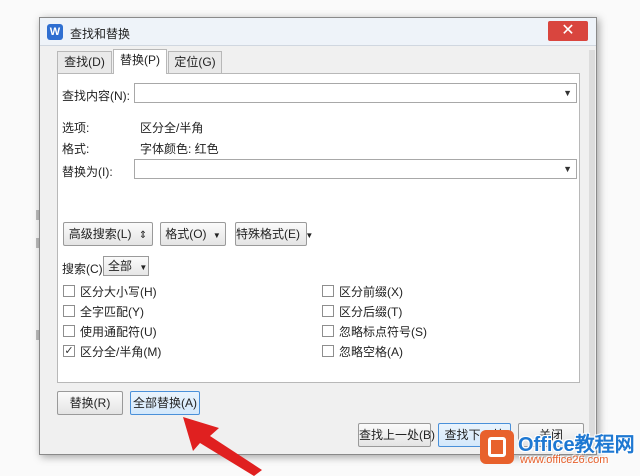  I want to click on arrow-shape, so click(222, 446).